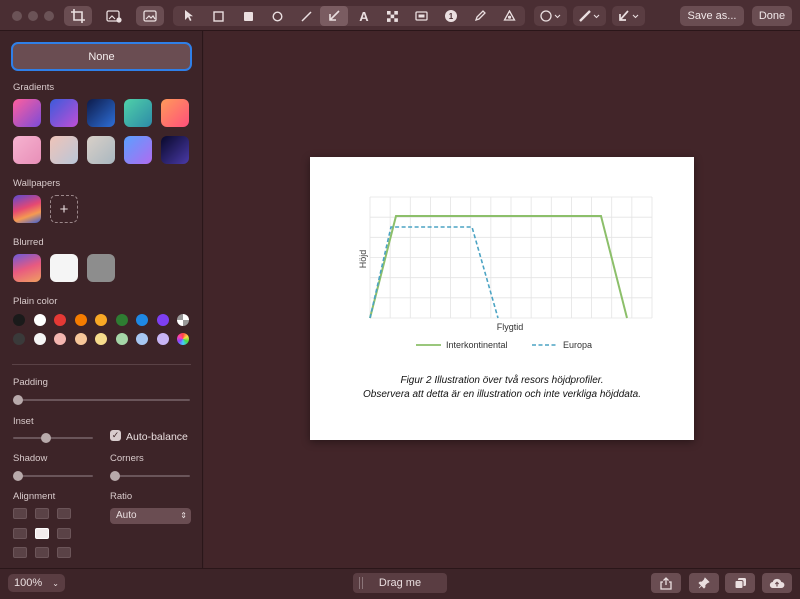 This screenshot has width=800, height=599. Describe the element at coordinates (101, 56) in the screenshot. I see `none-background-button: None` at that location.